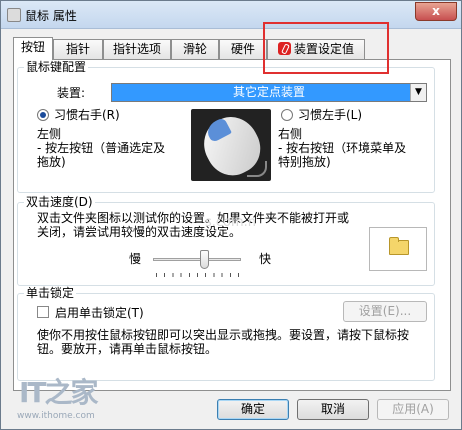  I want to click on apply-button: 应用(A), so click(413, 409).